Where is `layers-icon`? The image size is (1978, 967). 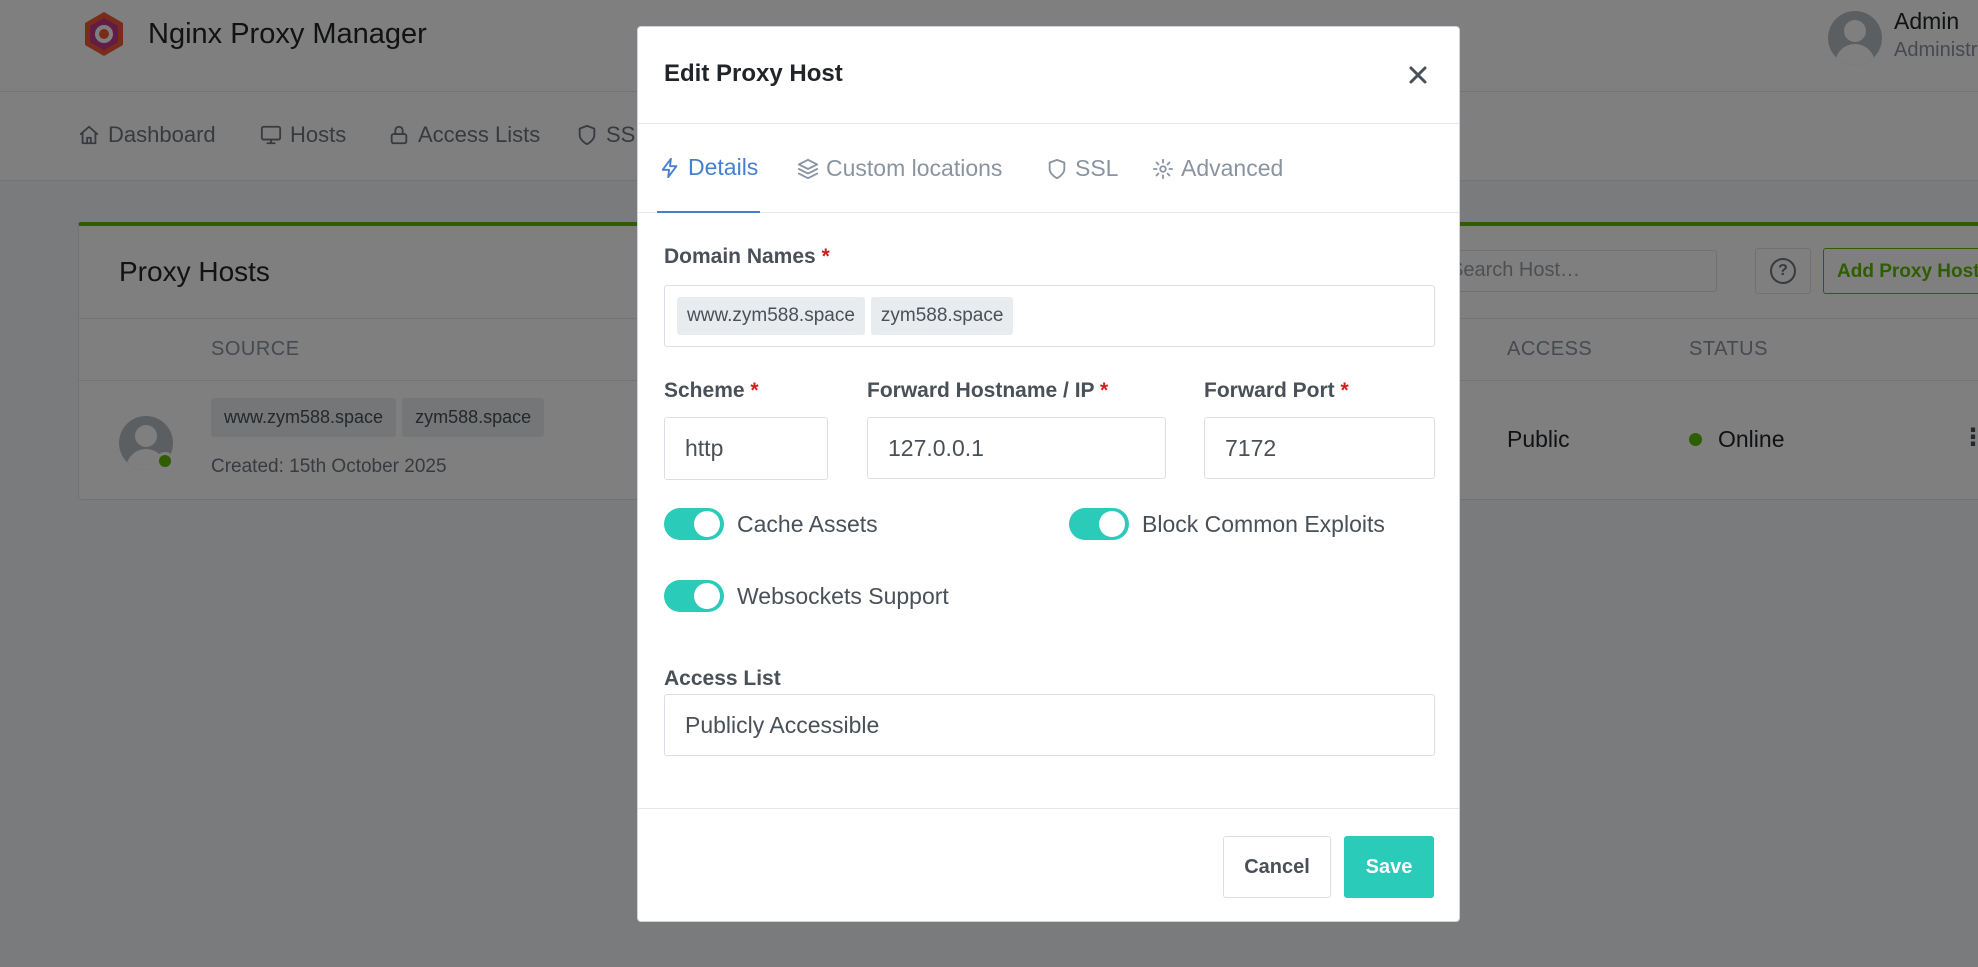 layers-icon is located at coordinates (808, 168).